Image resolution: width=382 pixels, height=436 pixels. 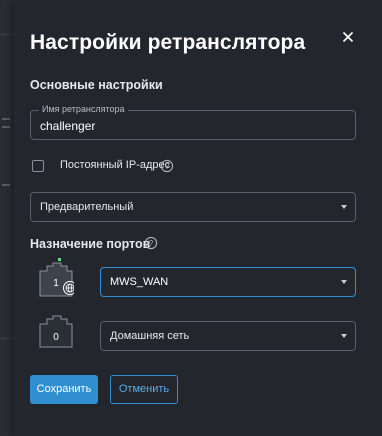 I want to click on cancel-button: Отменить, so click(x=144, y=389).